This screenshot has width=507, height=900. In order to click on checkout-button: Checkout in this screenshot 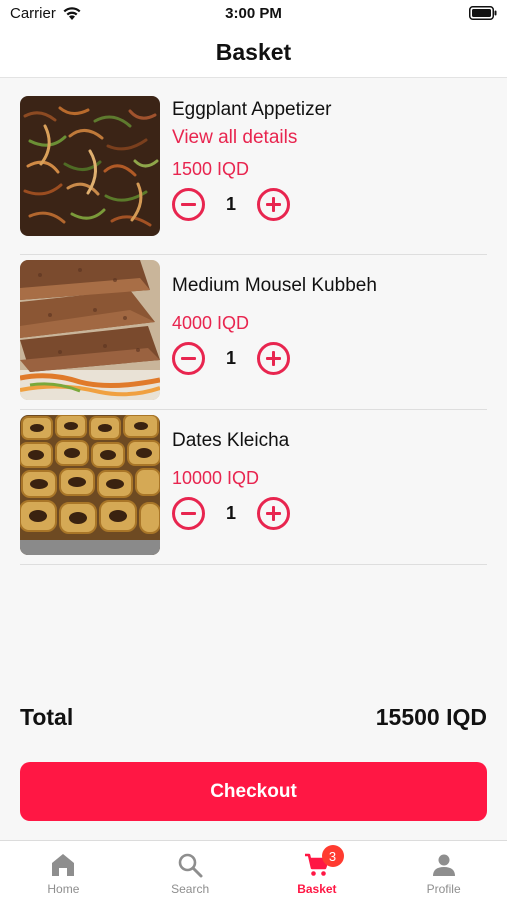, I will do `click(253, 791)`.